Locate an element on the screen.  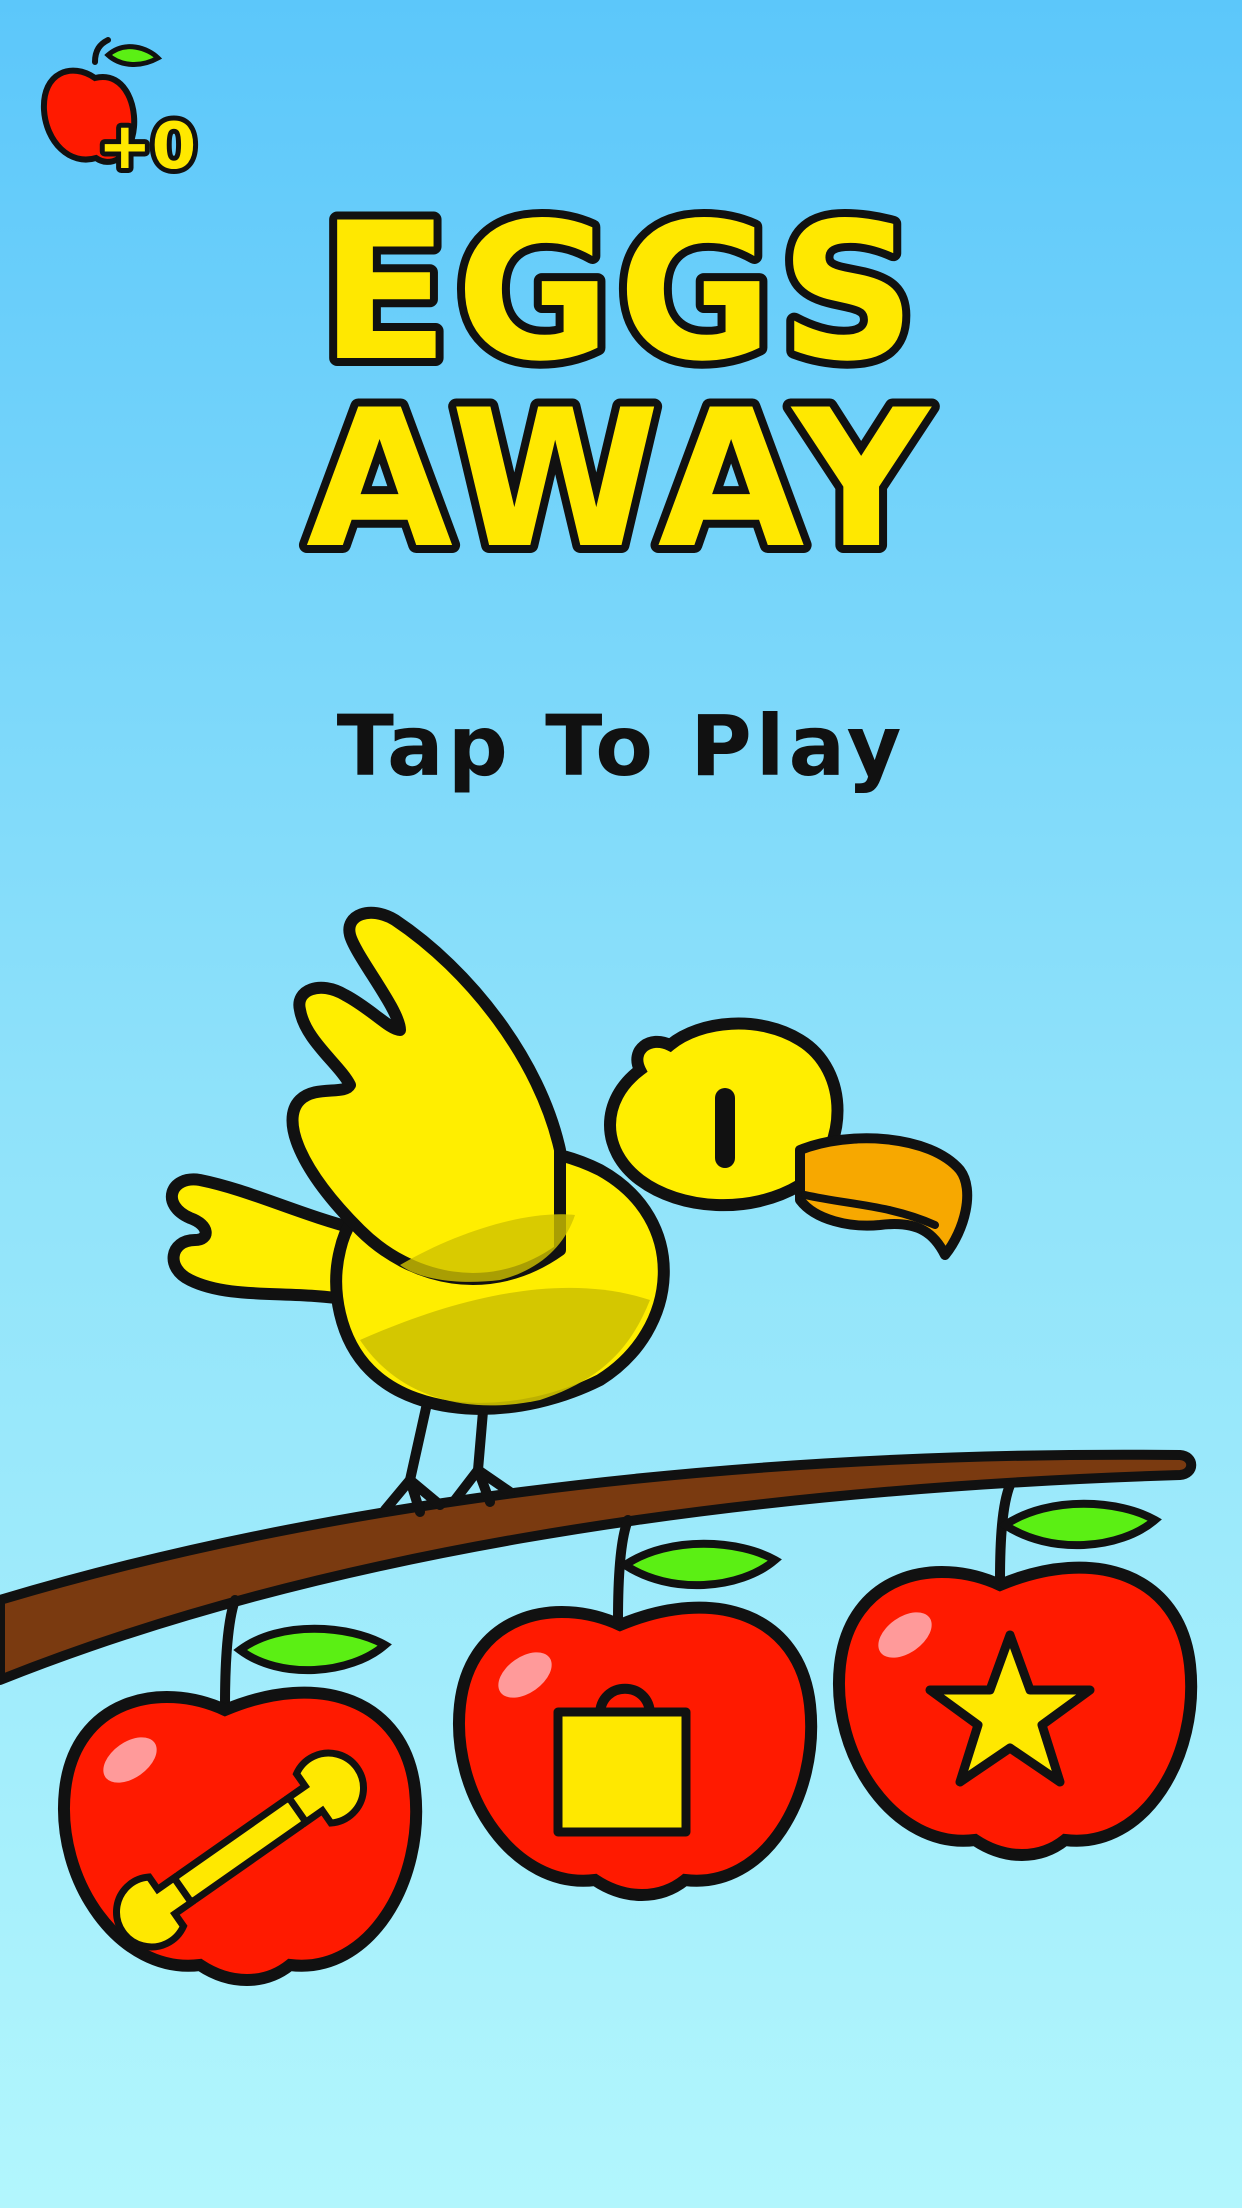
apple-counter-value: +0 is located at coordinates (147, 147).